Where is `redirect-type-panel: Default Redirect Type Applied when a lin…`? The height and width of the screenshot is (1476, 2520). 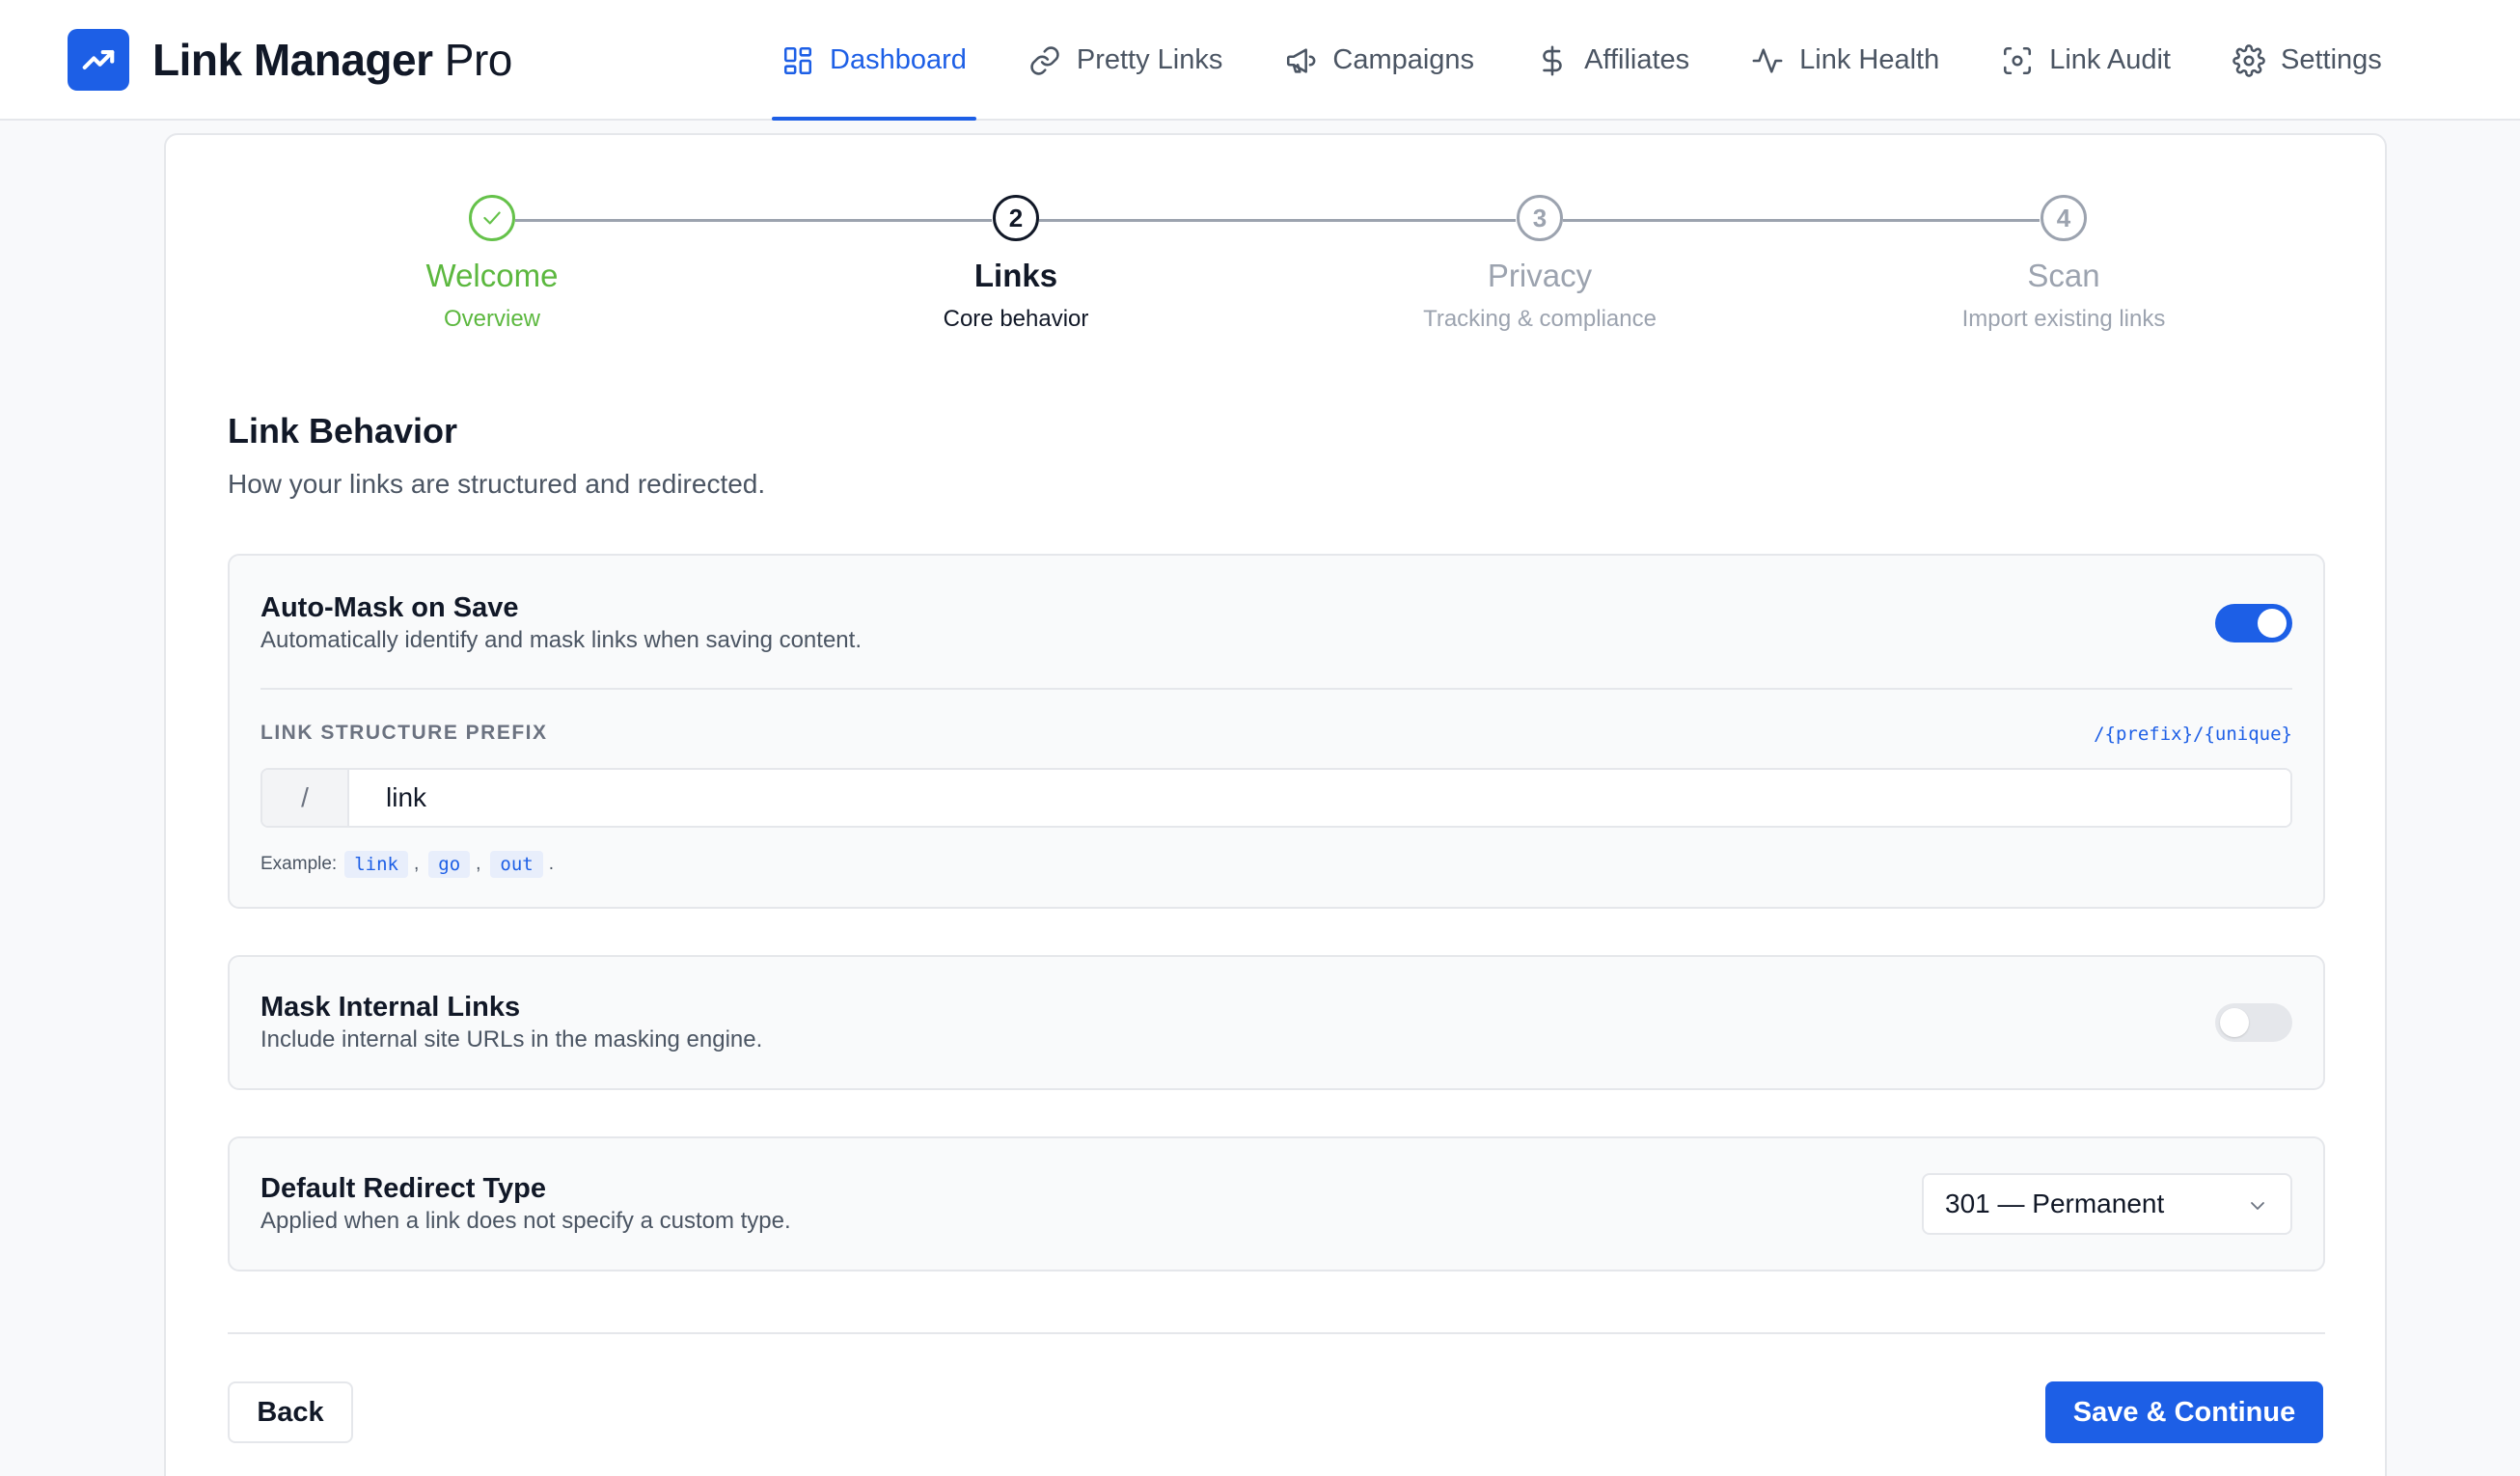 redirect-type-panel: Default Redirect Type Applied when a lin… is located at coordinates (1277, 1203).